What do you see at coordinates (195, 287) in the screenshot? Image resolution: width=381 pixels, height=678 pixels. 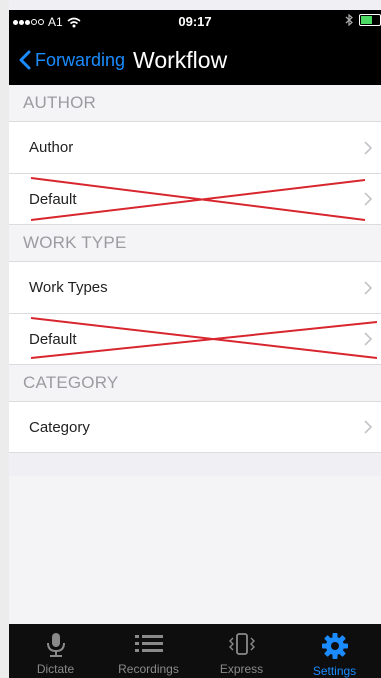 I see `row-work-types: Work Types` at bounding box center [195, 287].